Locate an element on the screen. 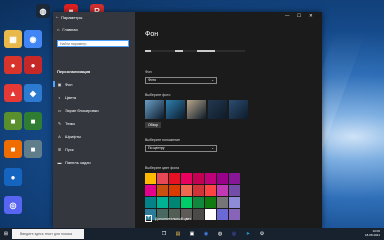  sidebar-item-1: ◐ Цвета is located at coordinates (66, 97).